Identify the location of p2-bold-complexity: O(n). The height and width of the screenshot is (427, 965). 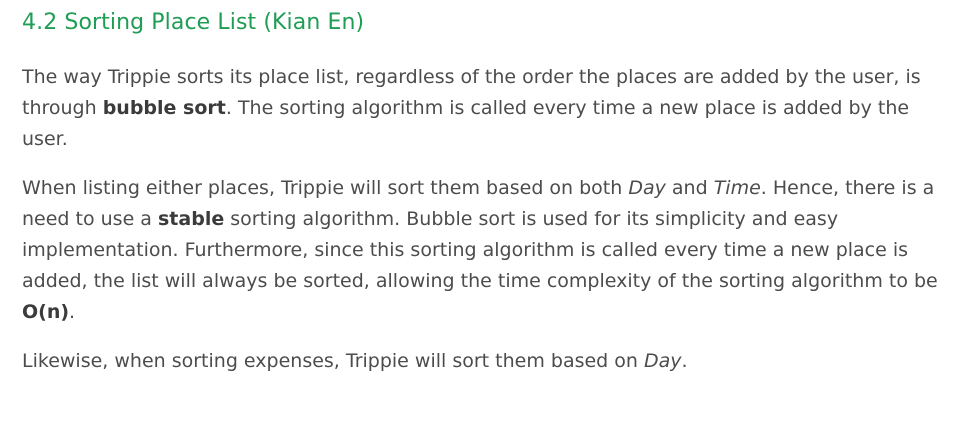
(46, 312).